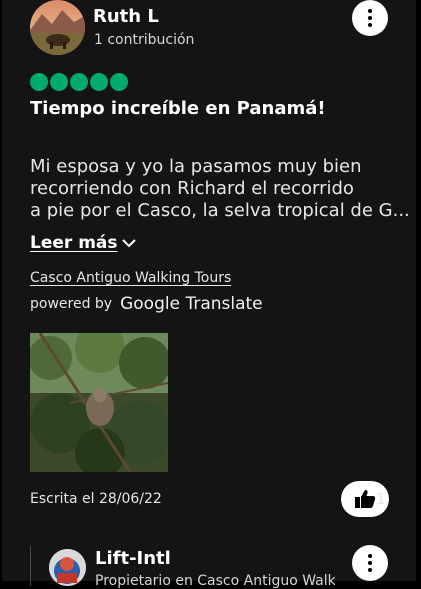 The image size is (421, 589). What do you see at coordinates (192, 188) in the screenshot?
I see `review-body-line: recorriendo con Richard el recorrido` at bounding box center [192, 188].